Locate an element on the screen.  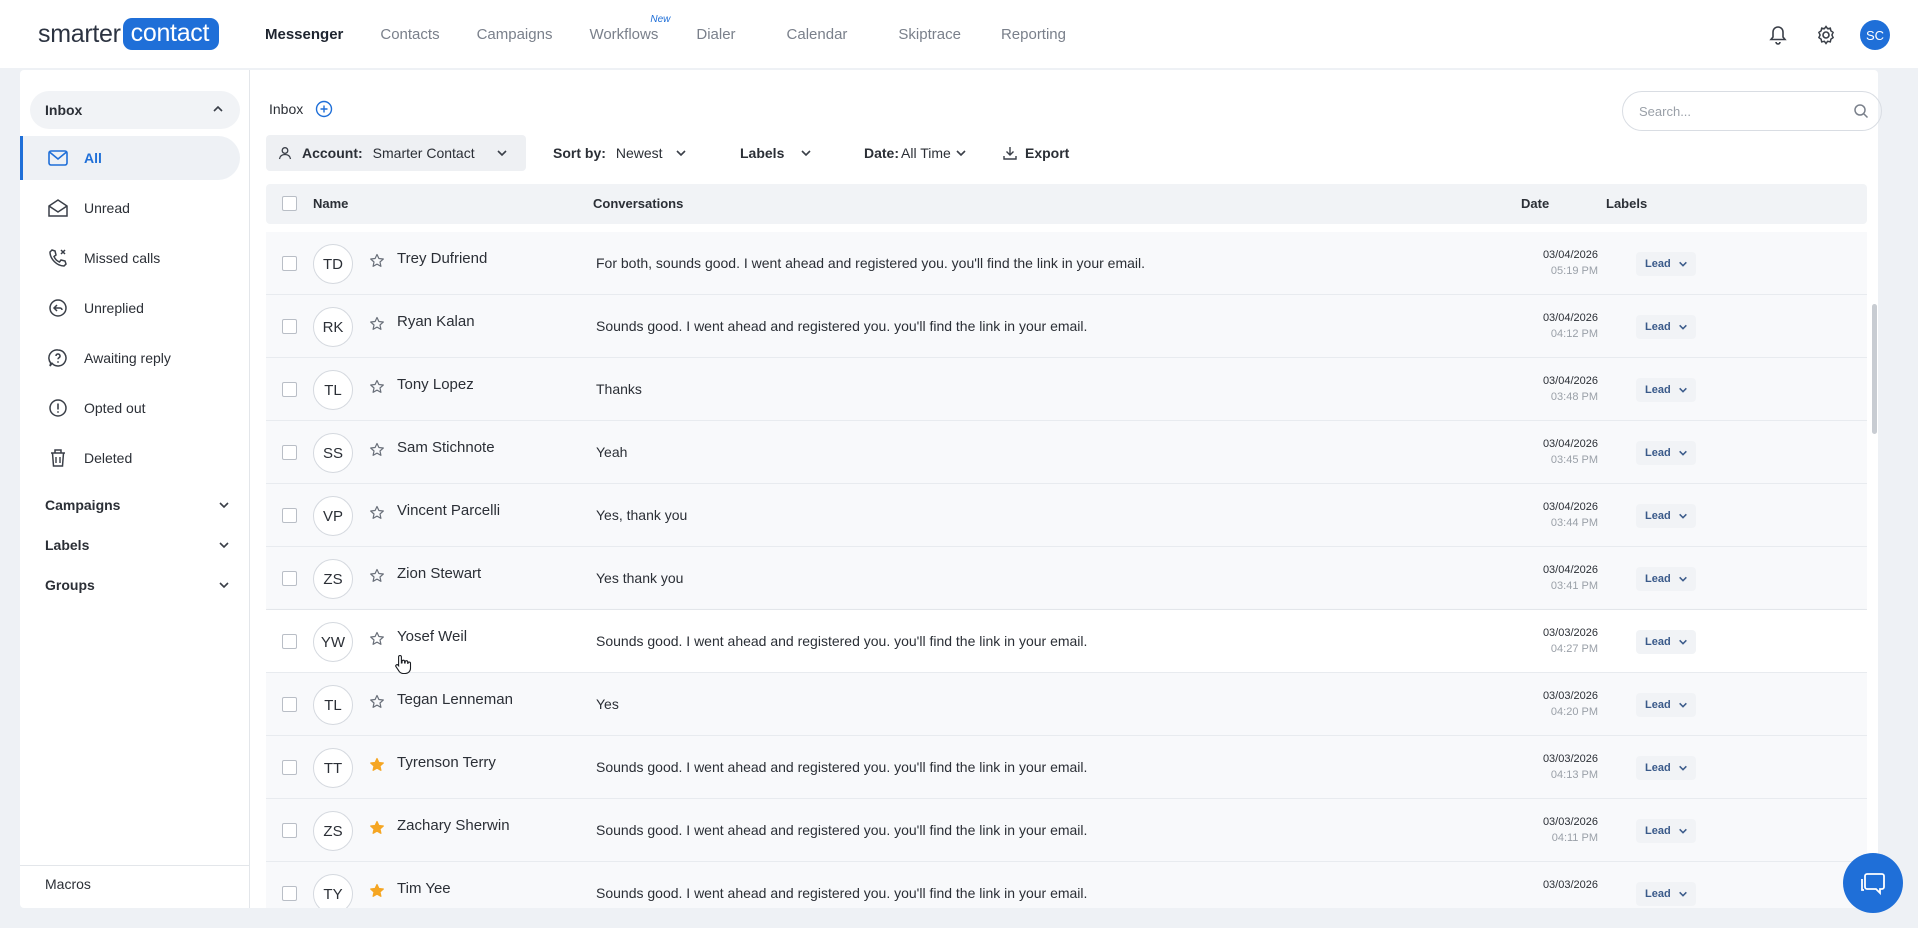
conversation-preview: Yeah is located at coordinates (611, 452).